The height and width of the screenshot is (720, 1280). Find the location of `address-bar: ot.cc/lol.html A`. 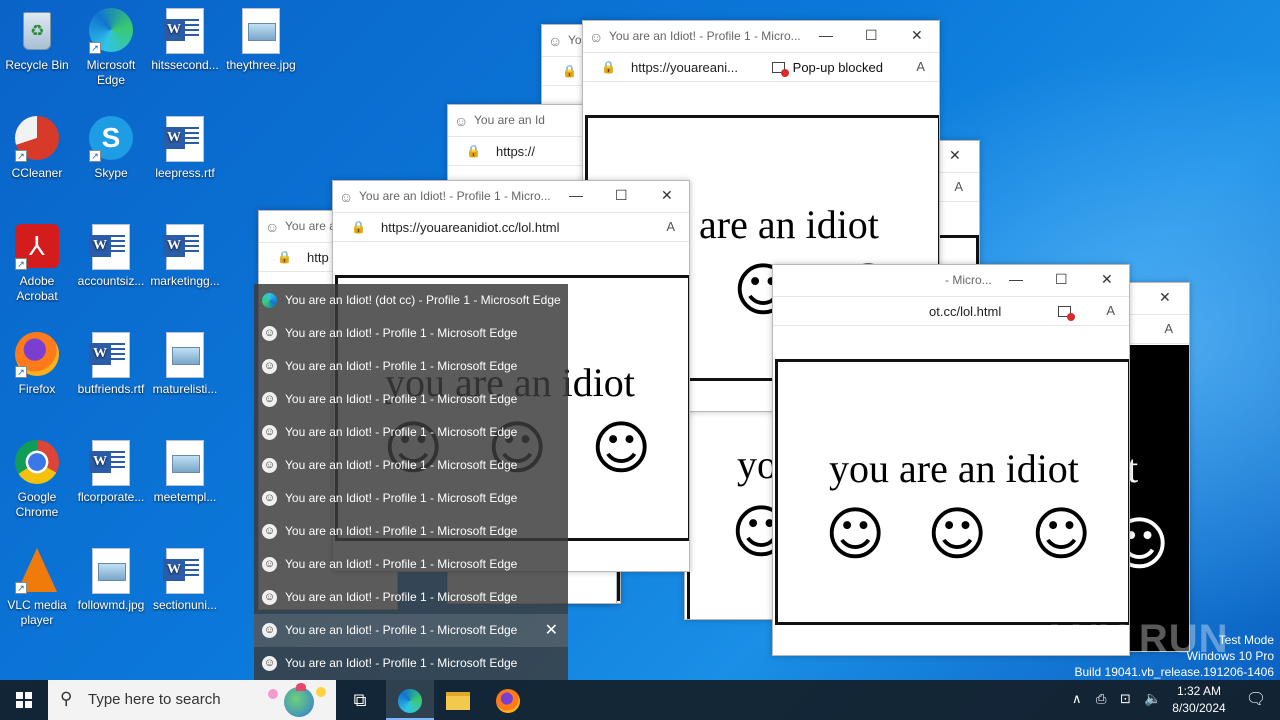

address-bar: ot.cc/lol.html A is located at coordinates (951, 311).